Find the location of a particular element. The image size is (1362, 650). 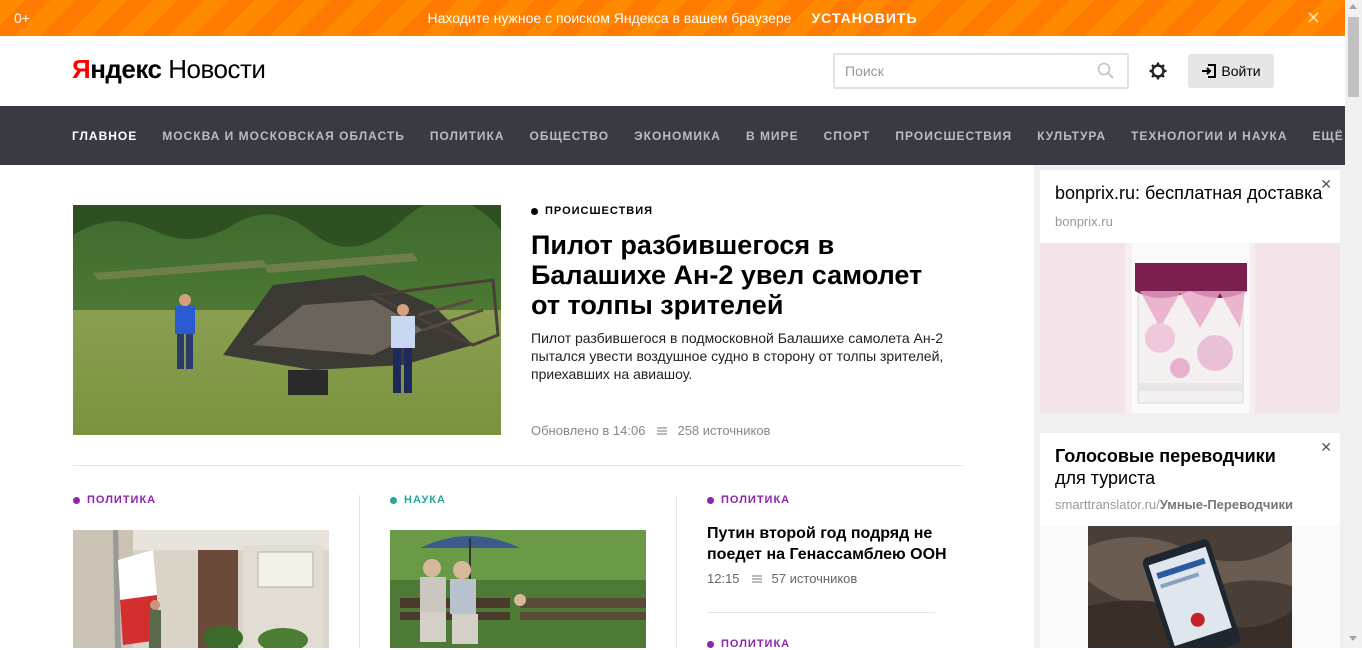

nav-item-moscow: МОСКВА И МОСКОВСКАЯ ОБЛАСТЬ is located at coordinates (283, 136).